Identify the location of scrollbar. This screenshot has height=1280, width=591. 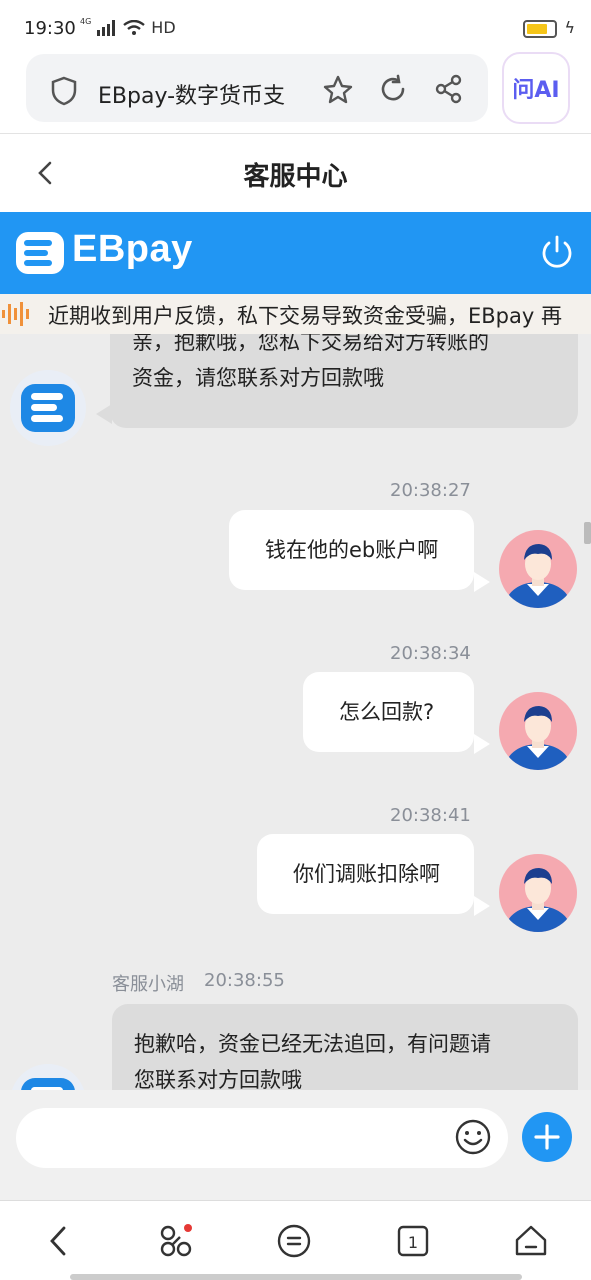
(587, 533).